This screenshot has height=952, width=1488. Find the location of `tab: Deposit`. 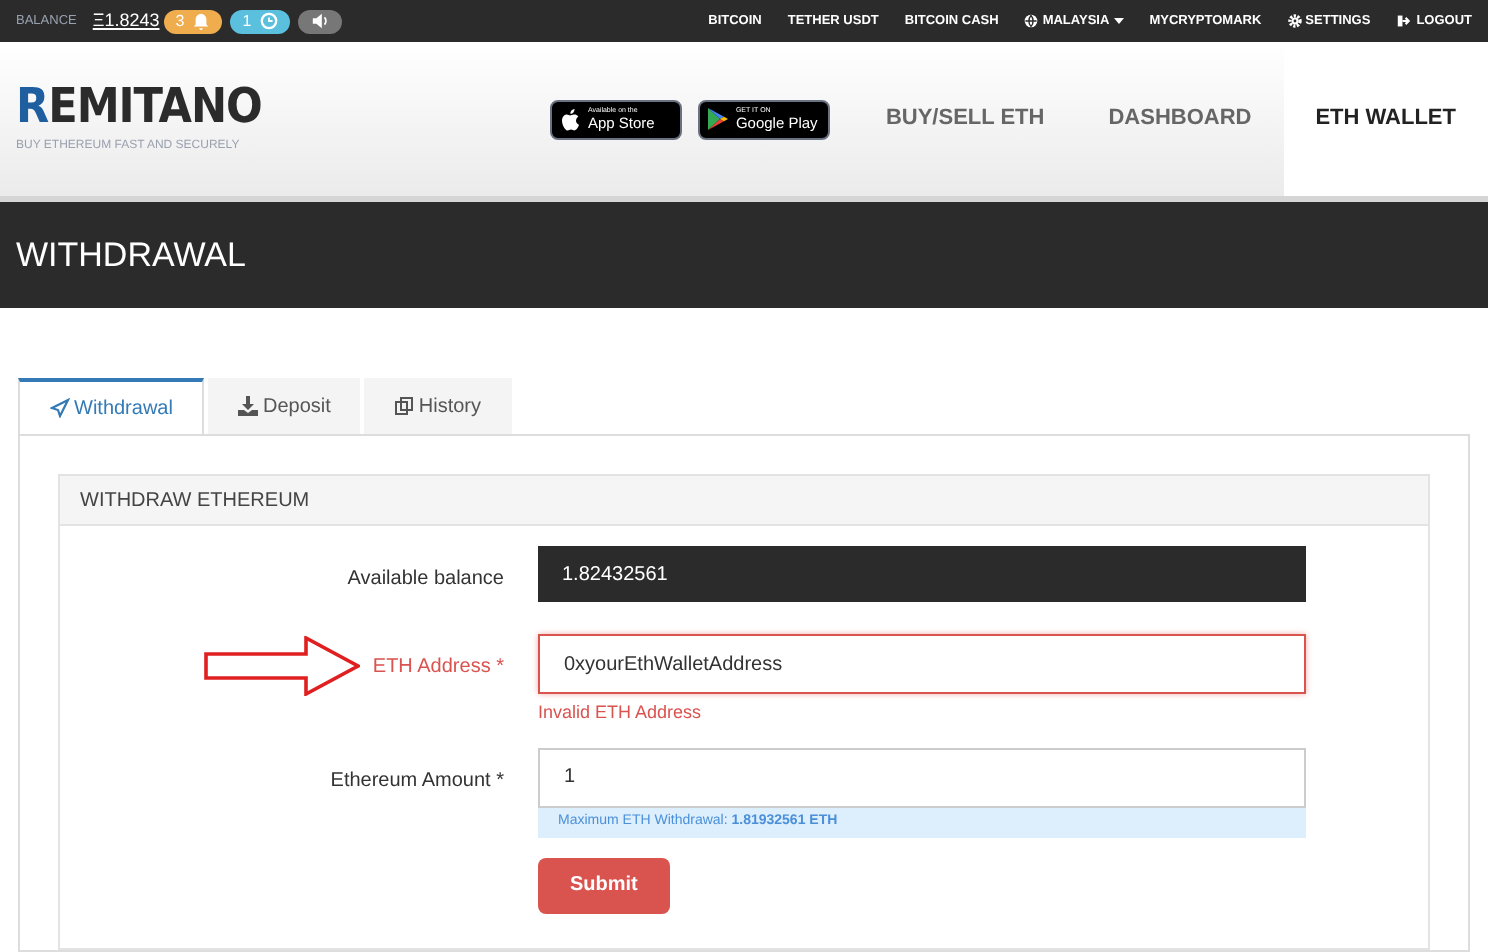

tab: Deposit is located at coordinates (284, 406).